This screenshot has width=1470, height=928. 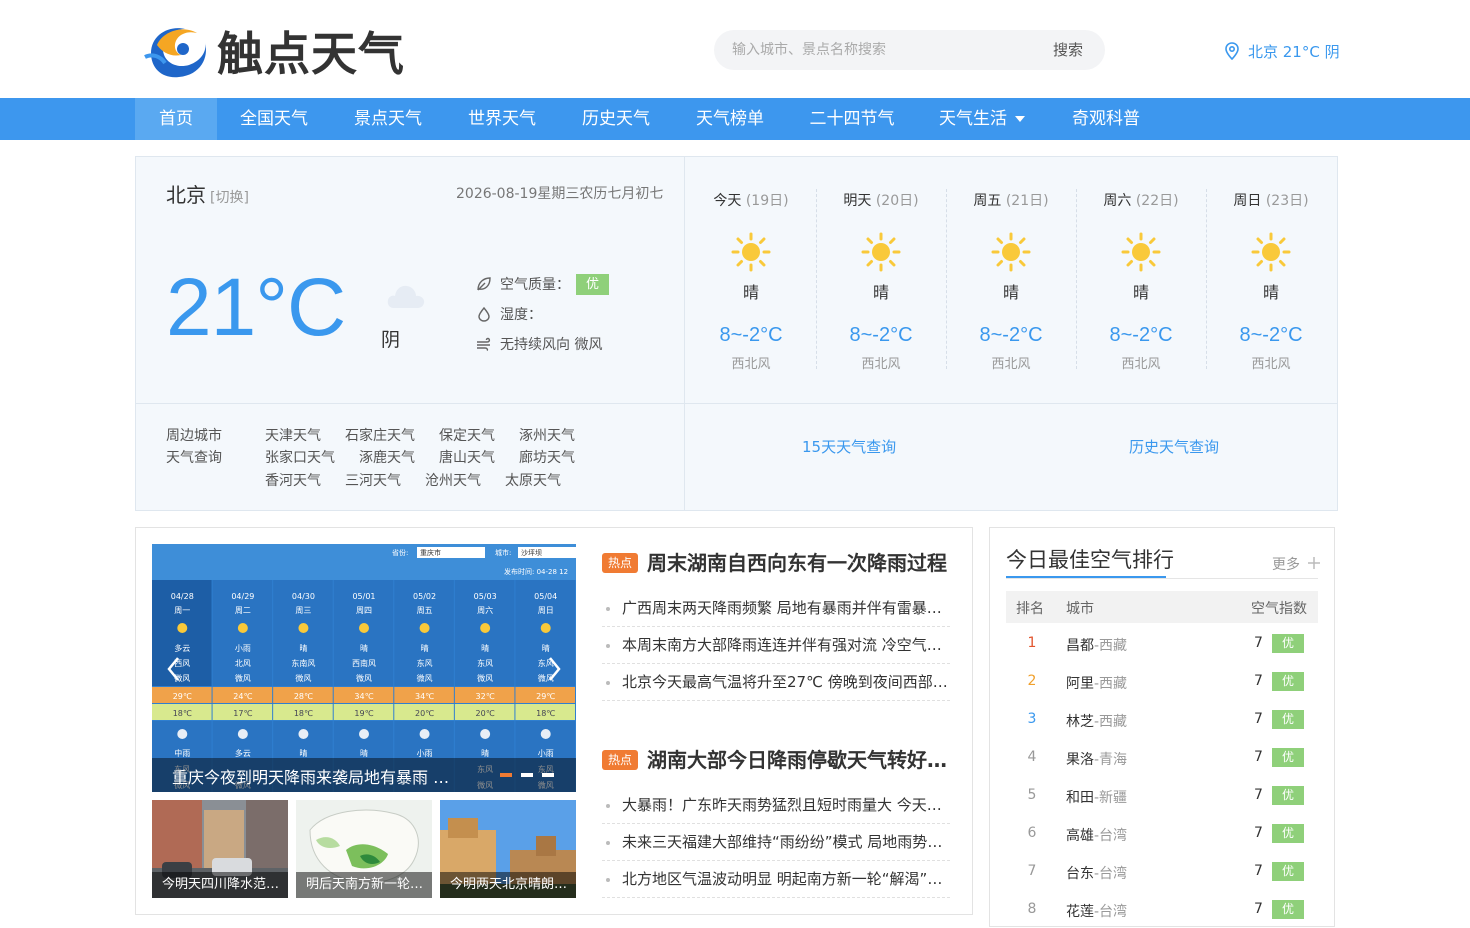 What do you see at coordinates (751, 280) in the screenshot?
I see `forecast-day: 今天 (19日) 晴 8~-2°C 西北风` at bounding box center [751, 280].